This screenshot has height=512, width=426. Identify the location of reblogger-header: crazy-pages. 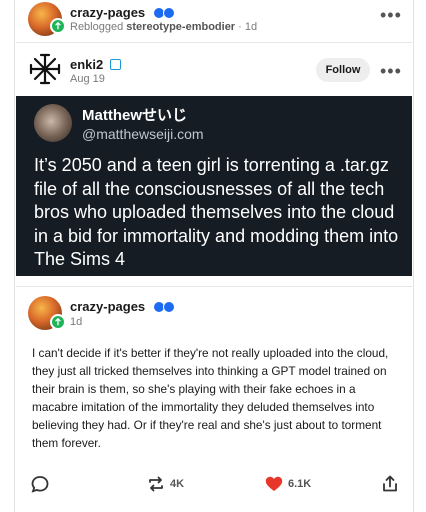
(122, 13).